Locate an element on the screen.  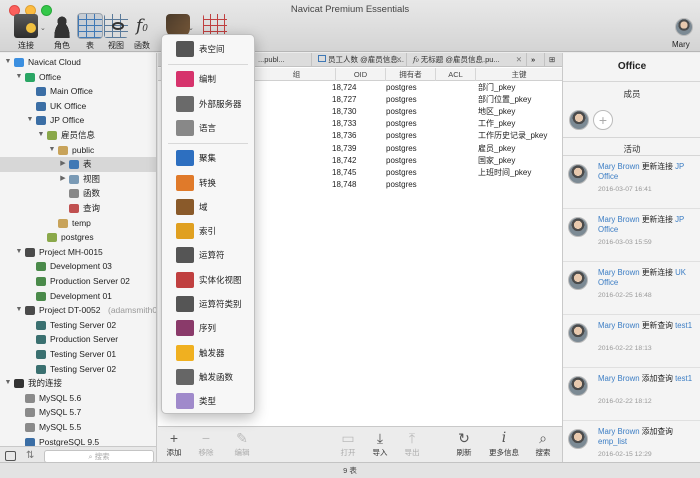
column-header-acl: ACL is located at coordinates (456, 74).